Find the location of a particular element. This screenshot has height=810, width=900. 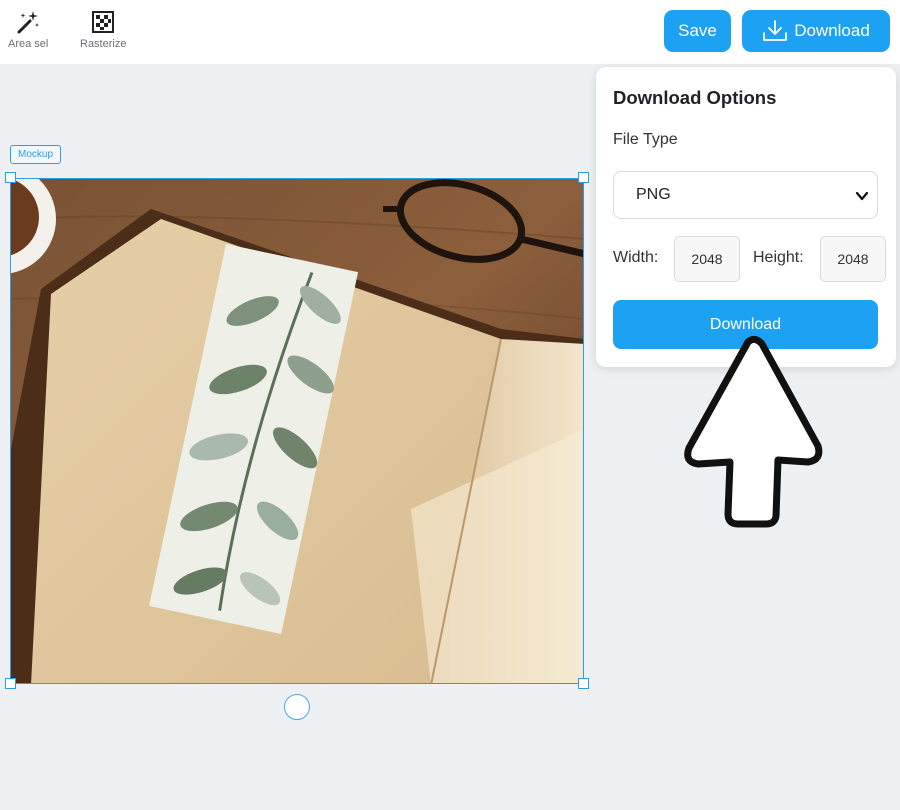

file-type-select: PNG is located at coordinates (745, 195).